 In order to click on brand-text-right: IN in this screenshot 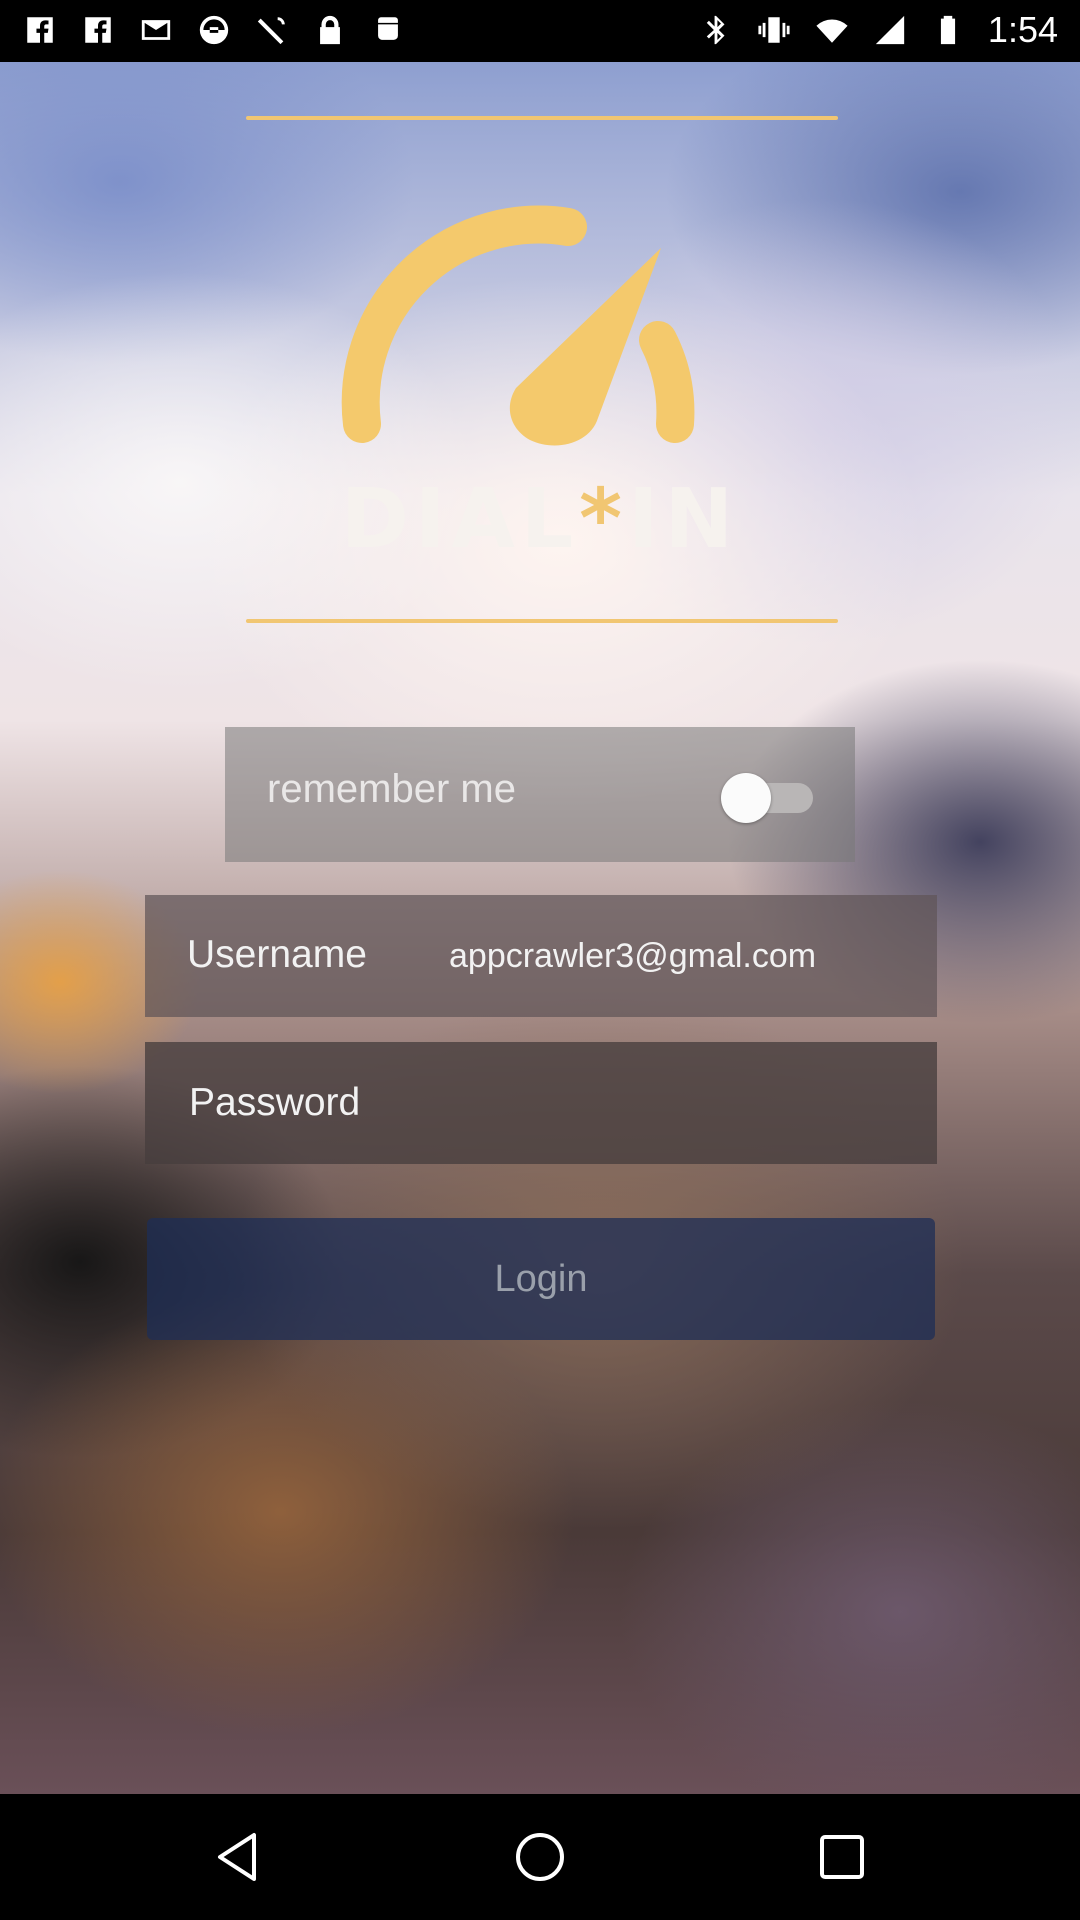, I will do `click(684, 519)`.